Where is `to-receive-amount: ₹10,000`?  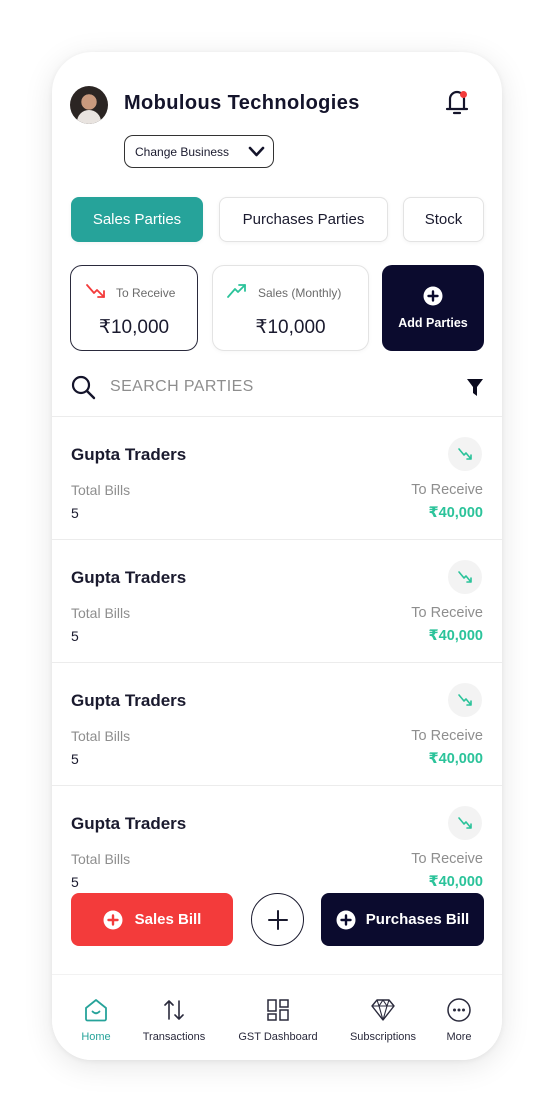 to-receive-amount: ₹10,000 is located at coordinates (134, 327).